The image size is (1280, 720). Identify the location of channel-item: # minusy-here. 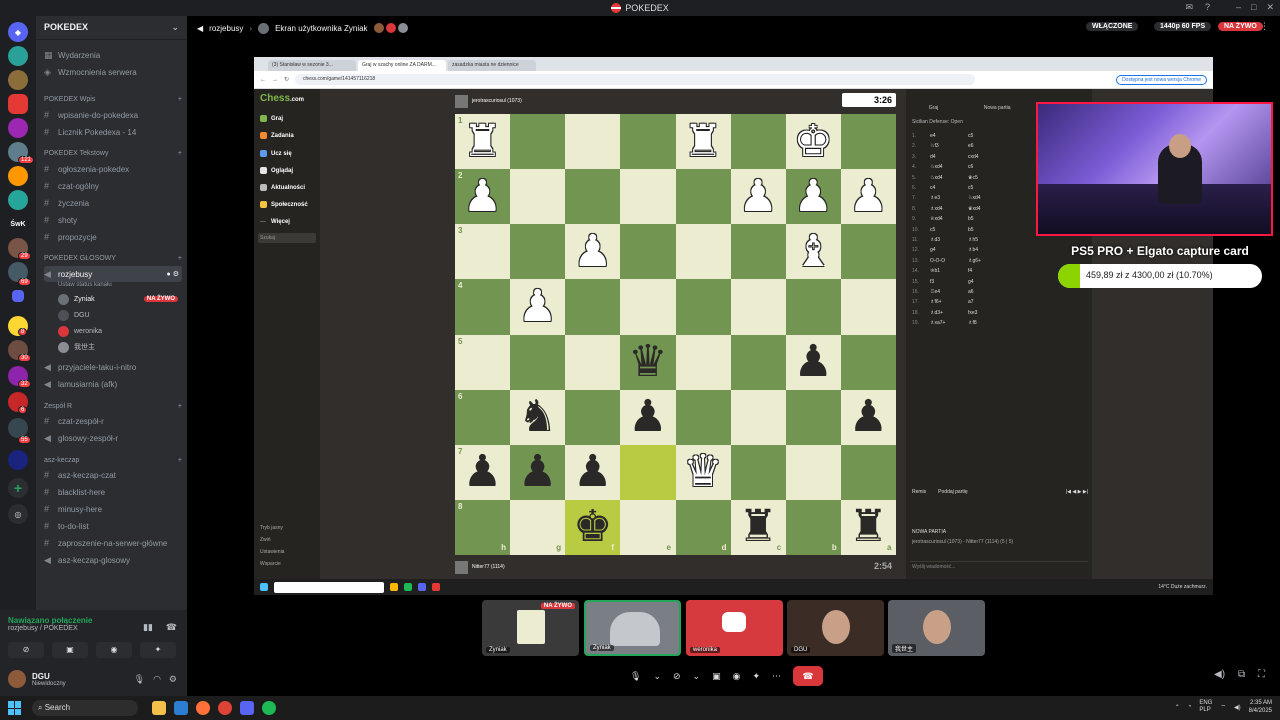
(113, 509).